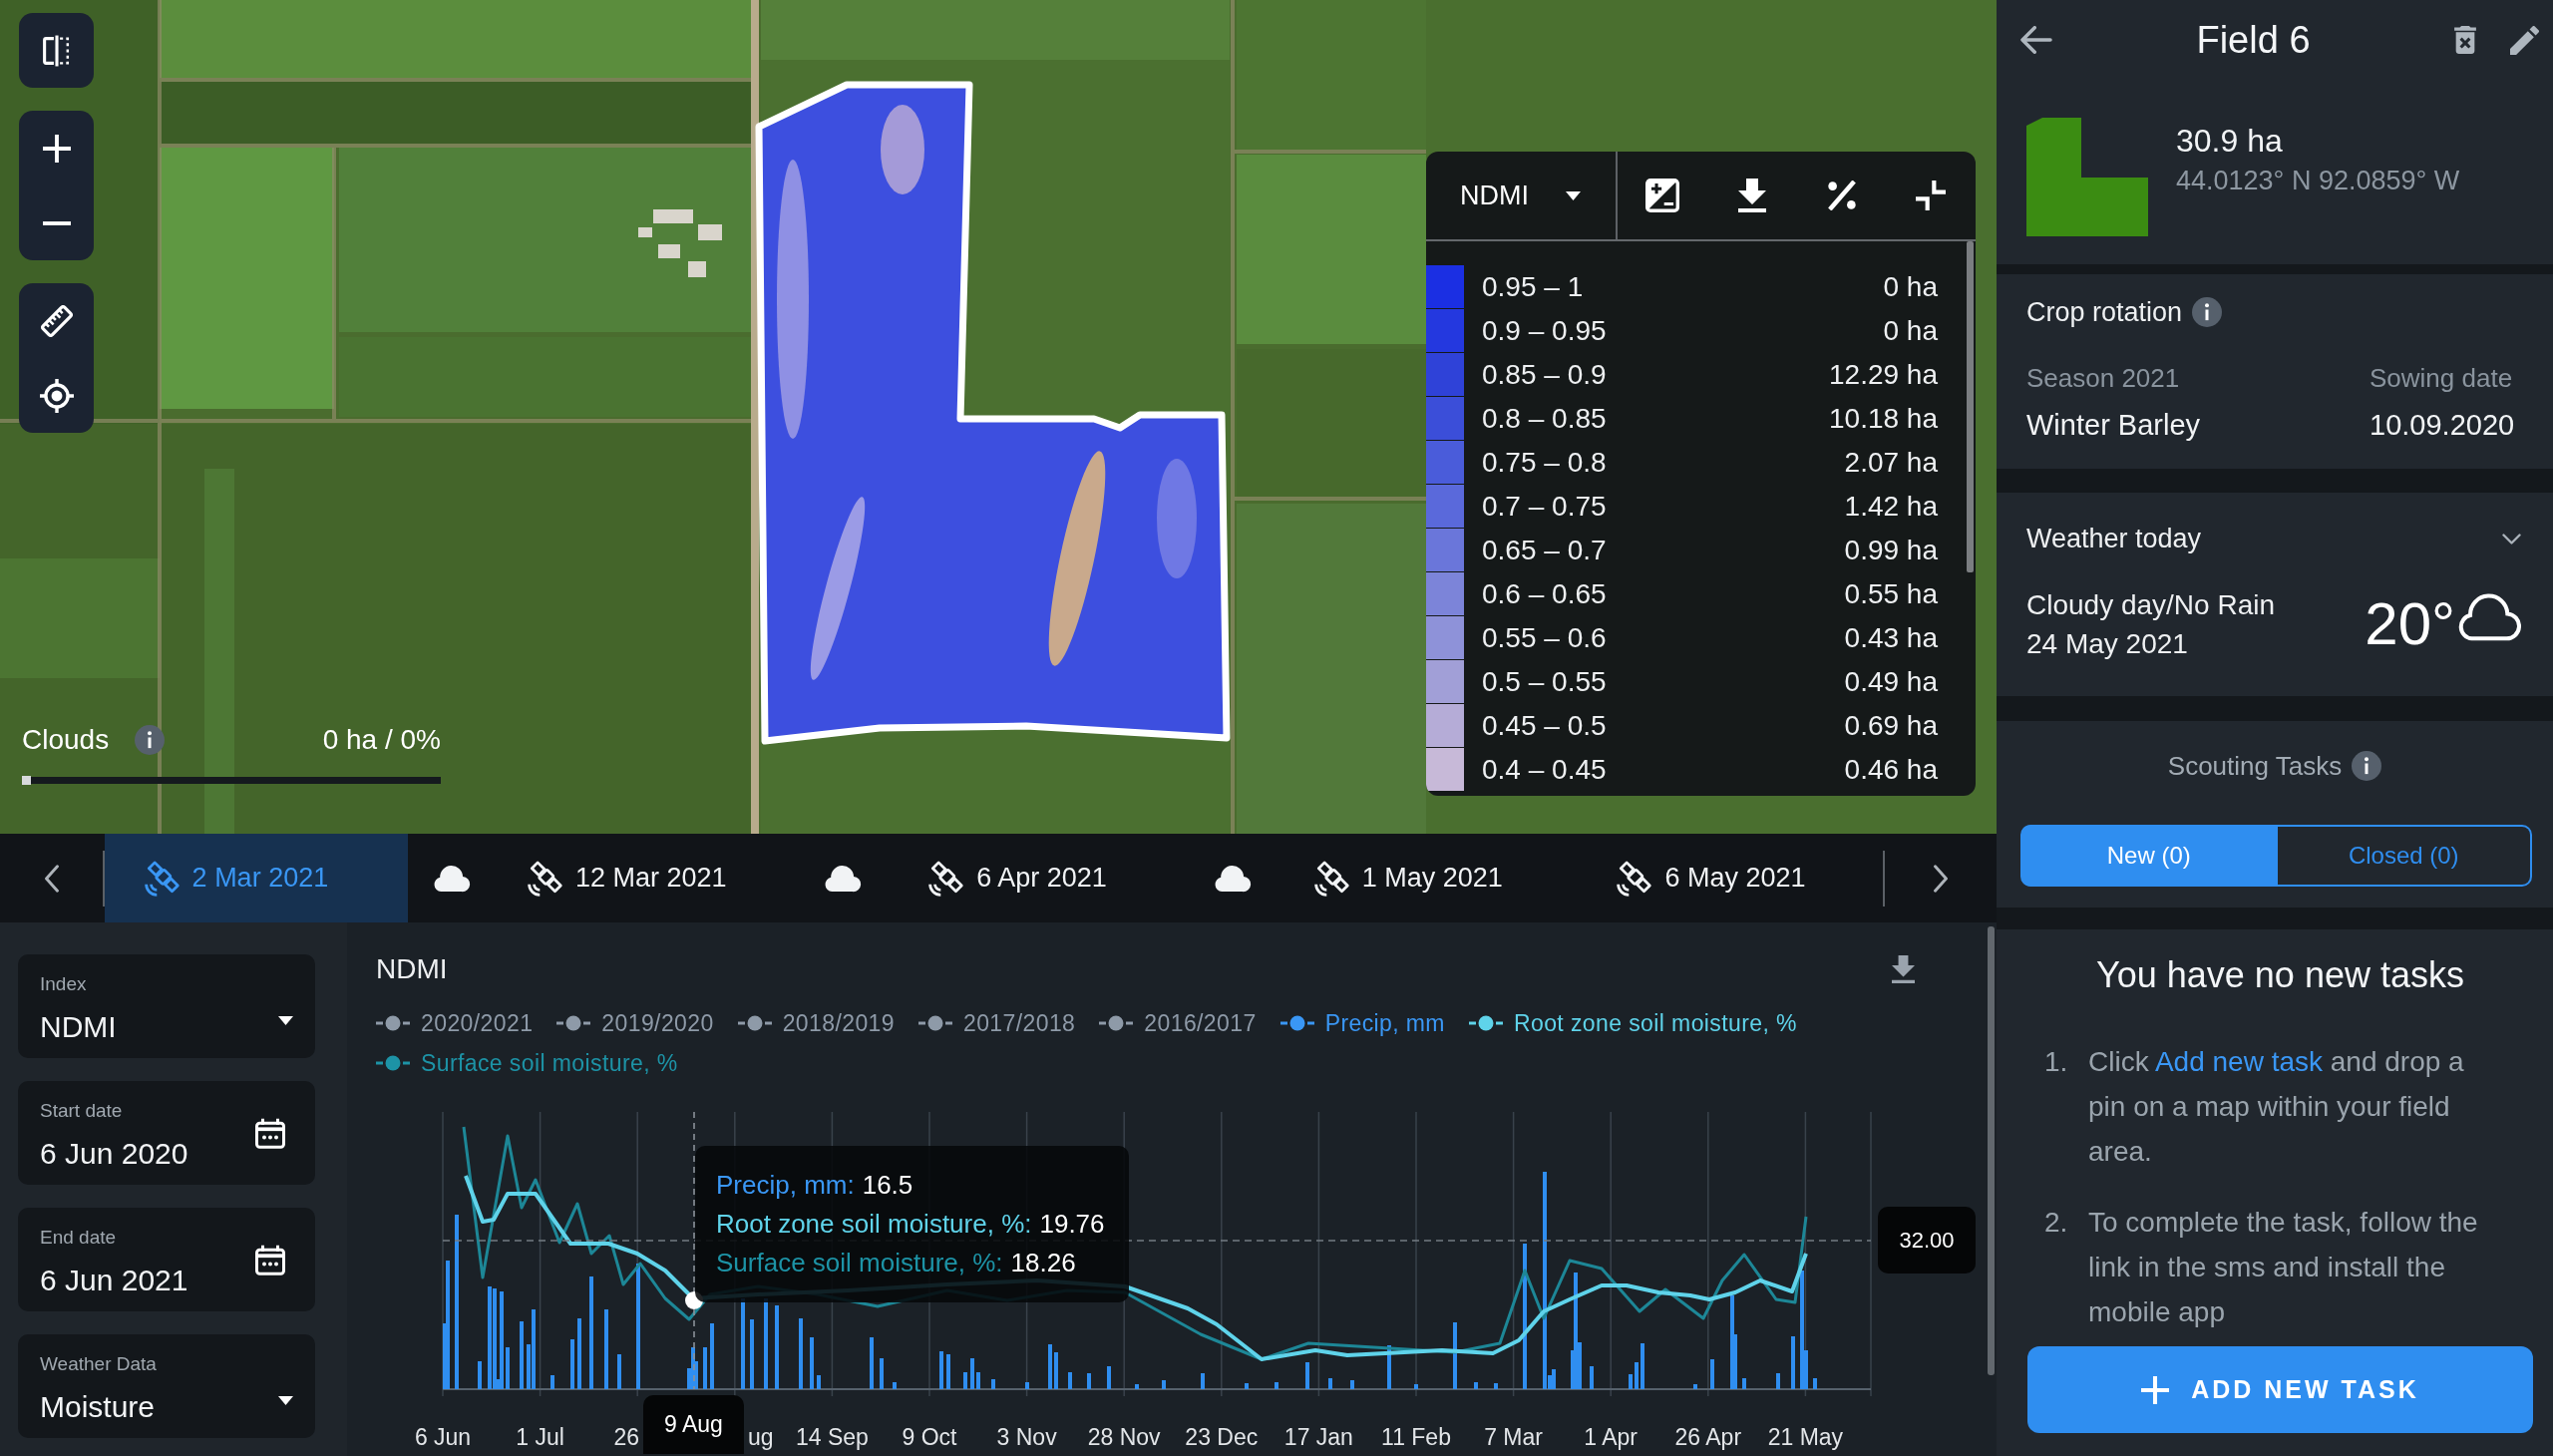 The height and width of the screenshot is (1456, 2553). I want to click on axis-label: 17 Jan, so click(1318, 1437).